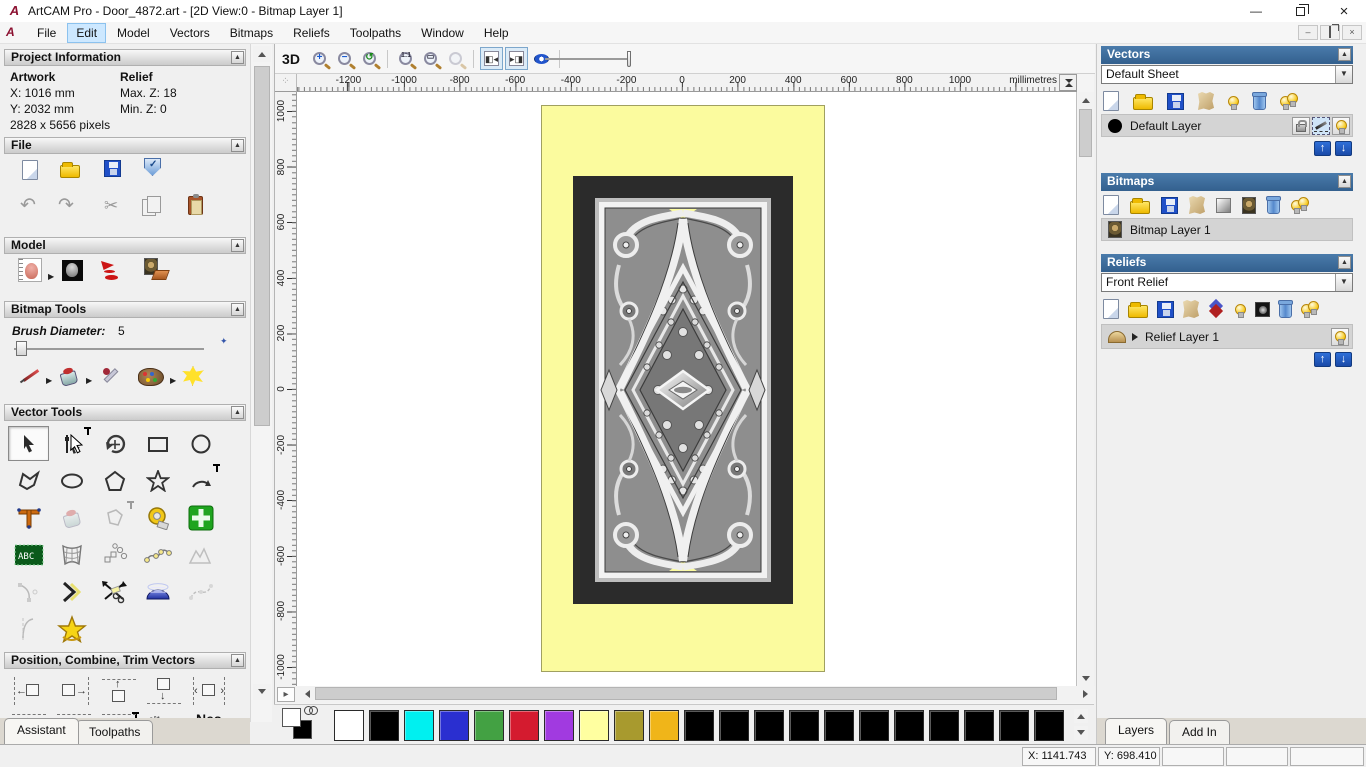  What do you see at coordinates (1340, 336) in the screenshot?
I see `relief-layer-visibility-icon` at bounding box center [1340, 336].